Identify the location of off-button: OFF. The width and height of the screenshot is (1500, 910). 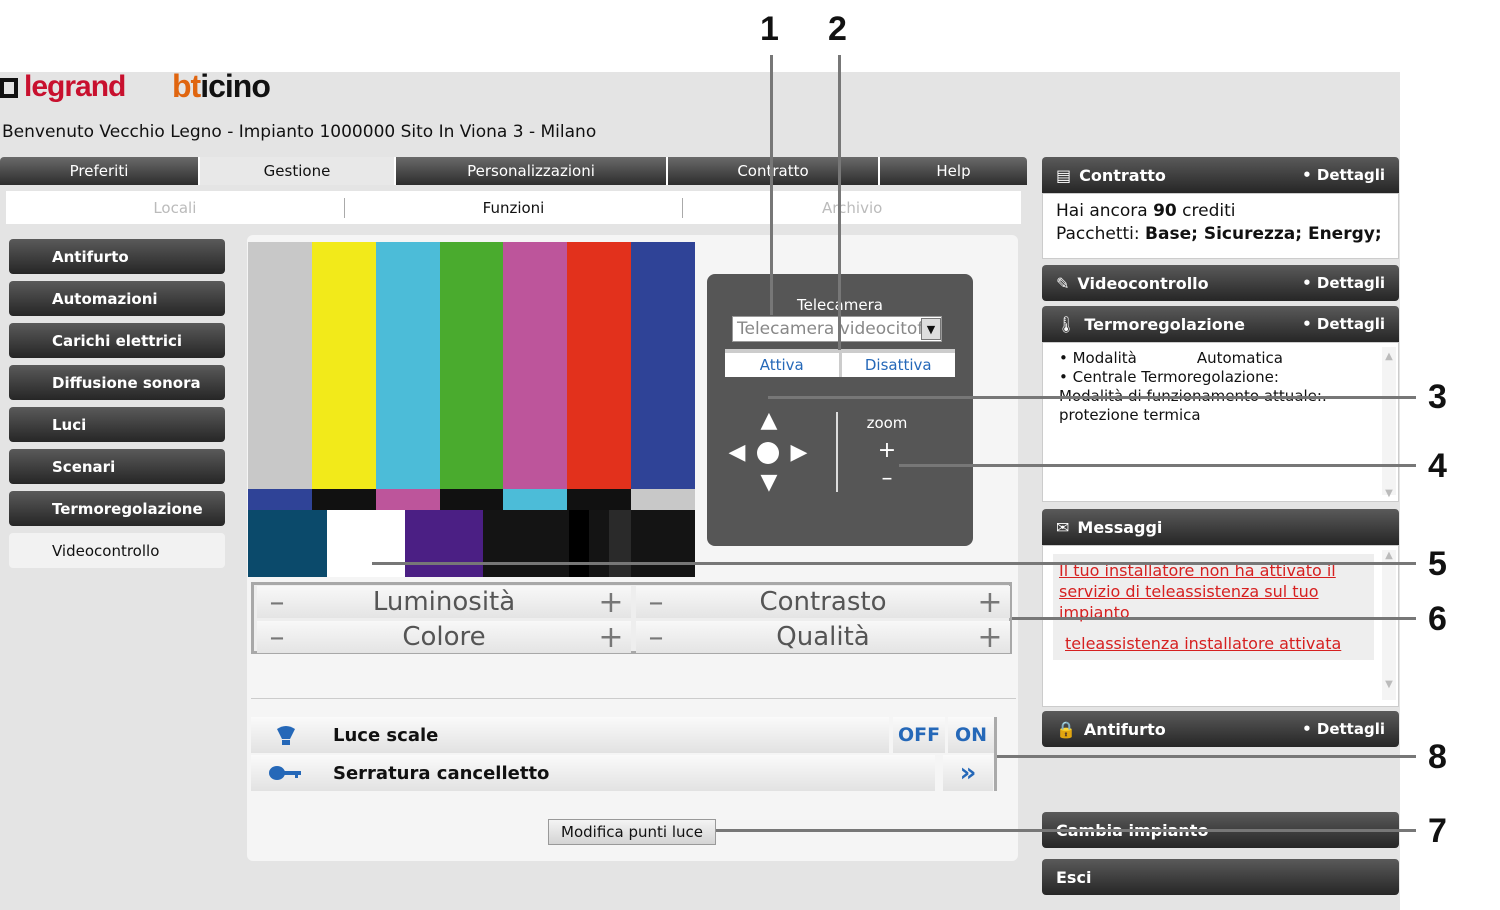
(919, 735).